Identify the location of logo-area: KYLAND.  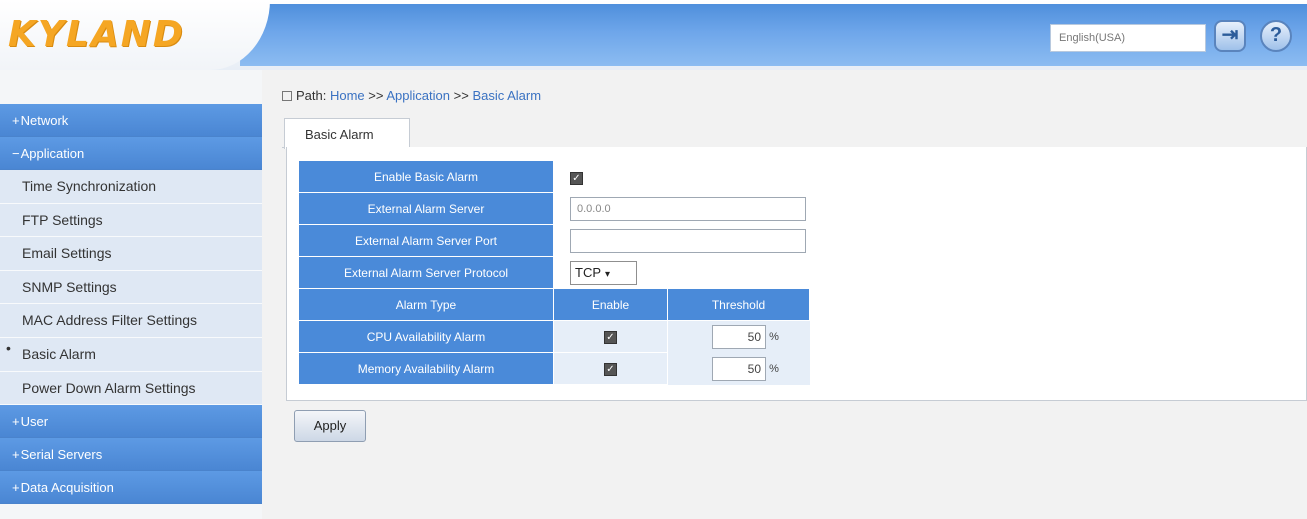
(135, 35).